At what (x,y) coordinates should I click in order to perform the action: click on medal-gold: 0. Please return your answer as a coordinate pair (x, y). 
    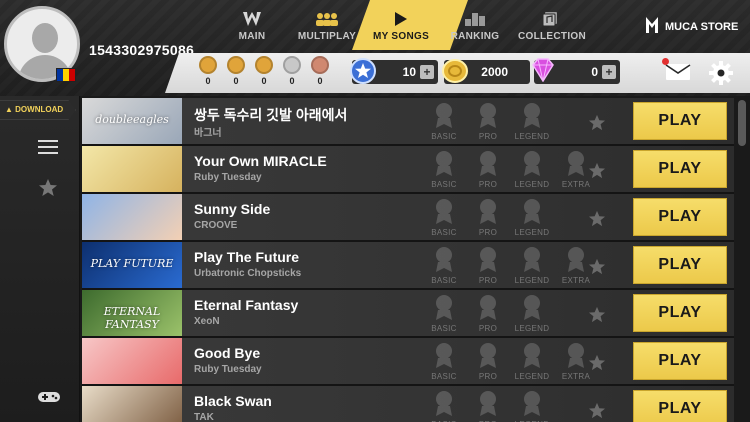
    Looking at the image, I should click on (236, 73).